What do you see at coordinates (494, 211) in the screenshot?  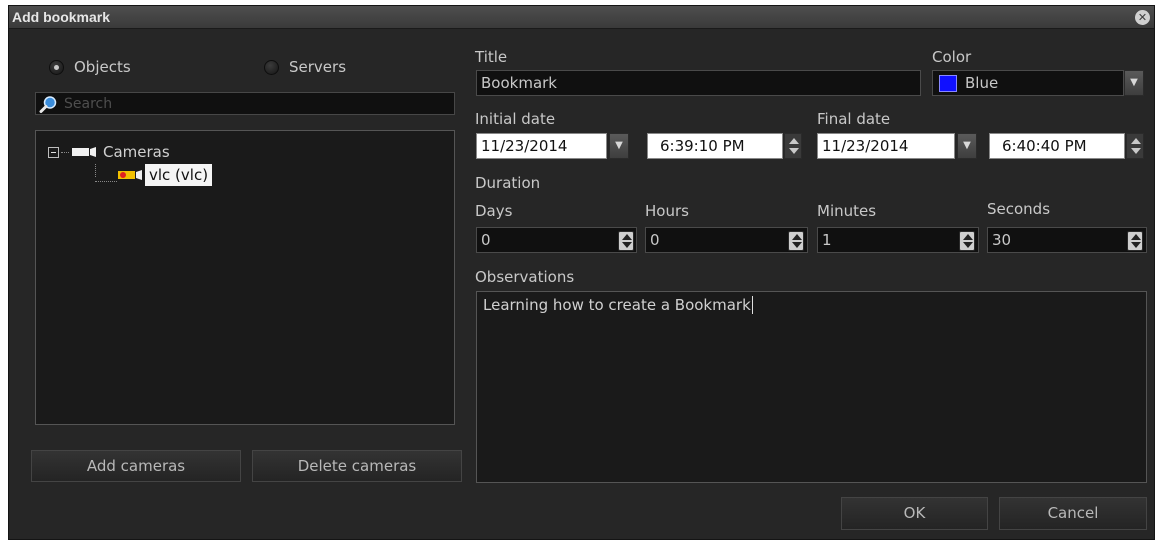 I see `days-label: Days` at bounding box center [494, 211].